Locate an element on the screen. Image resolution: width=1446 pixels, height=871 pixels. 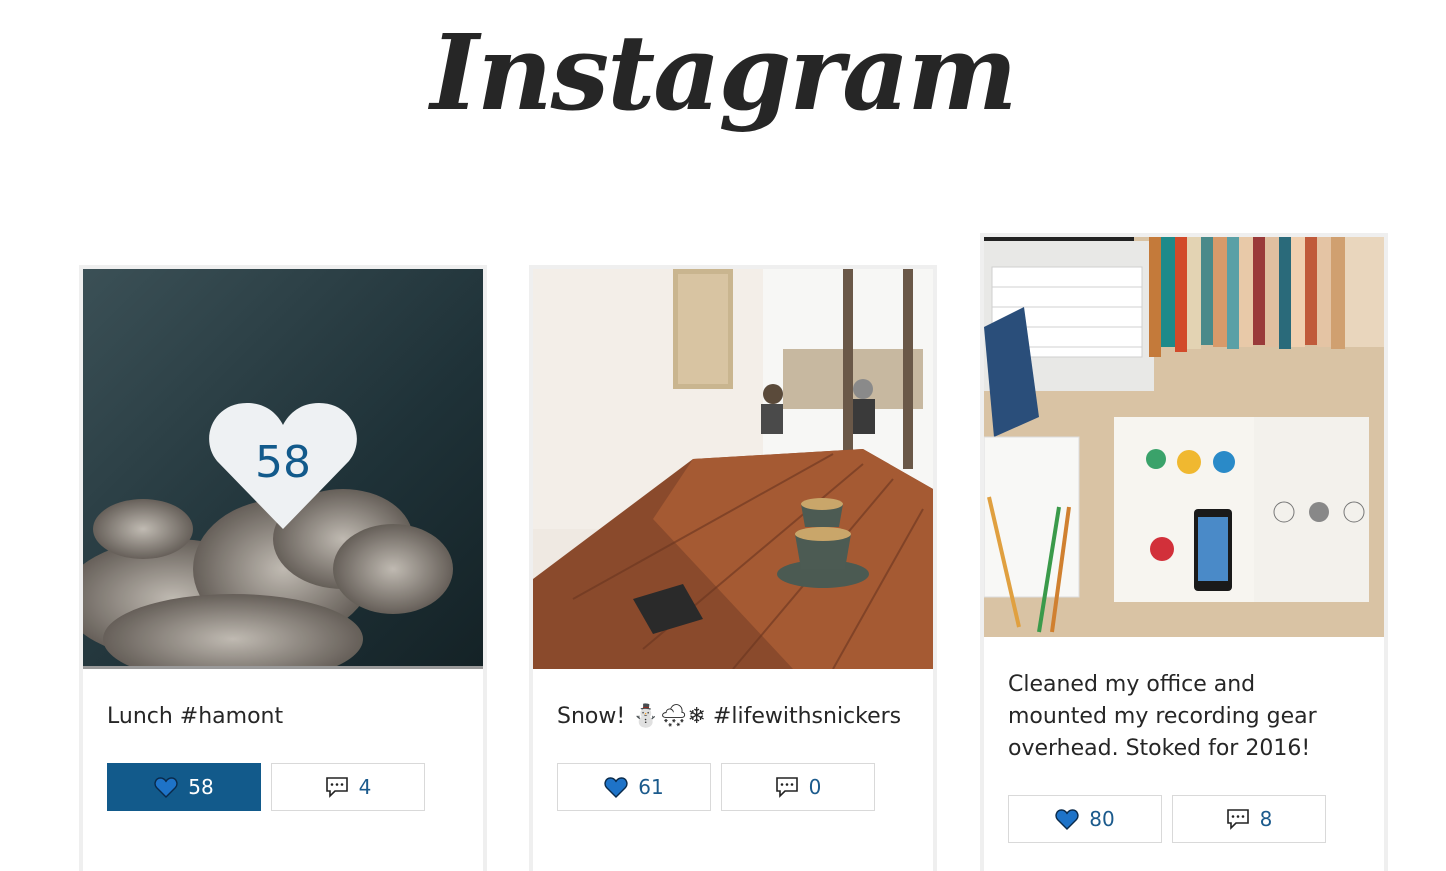
like-count: 80 is located at coordinates (1102, 819).